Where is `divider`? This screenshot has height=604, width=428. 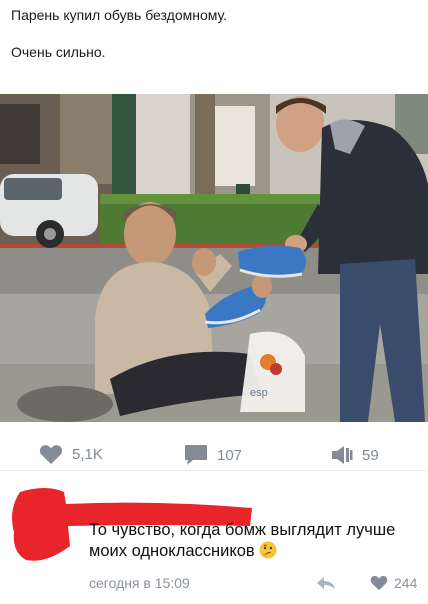
divider is located at coordinates (214, 470).